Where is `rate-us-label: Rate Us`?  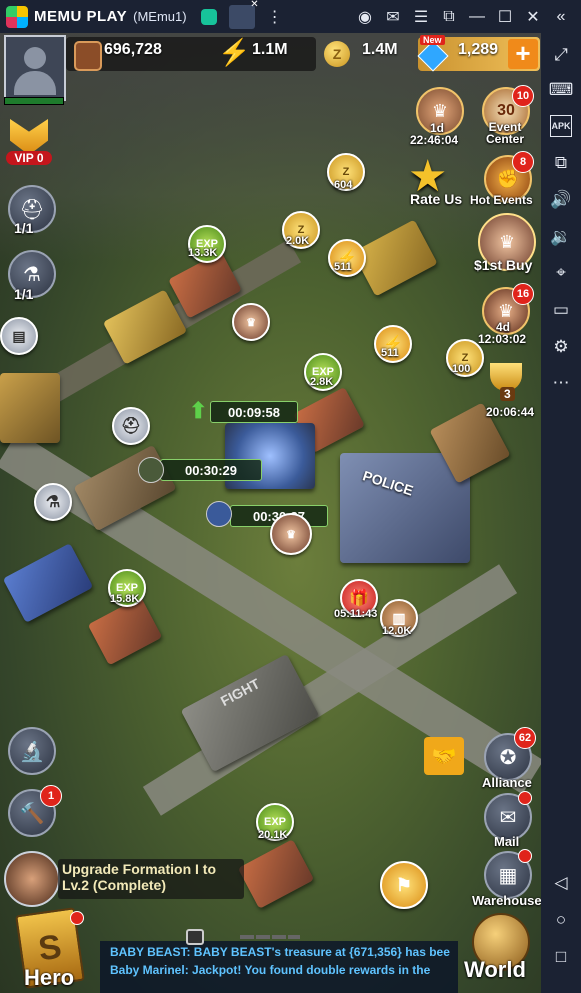 rate-us-label: Rate Us is located at coordinates (436, 199).